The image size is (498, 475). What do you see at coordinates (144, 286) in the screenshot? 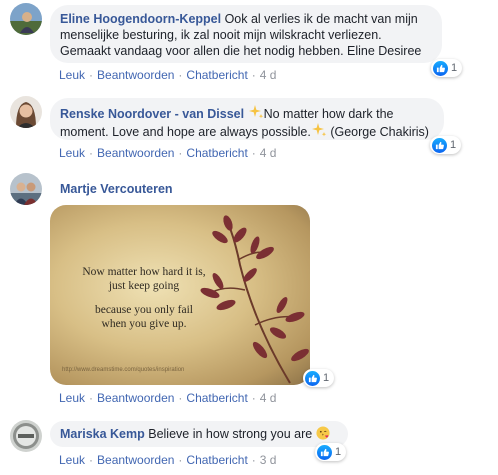
I see `quote-line: just keep going` at bounding box center [144, 286].